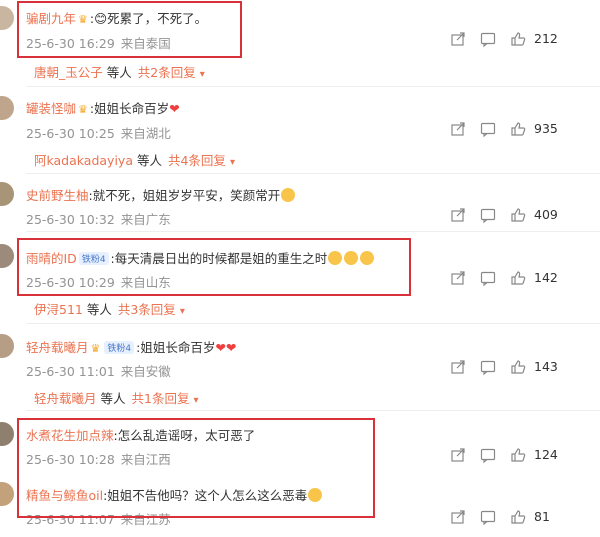  I want to click on reply-username: 阿kadakadayiya, so click(83, 160).